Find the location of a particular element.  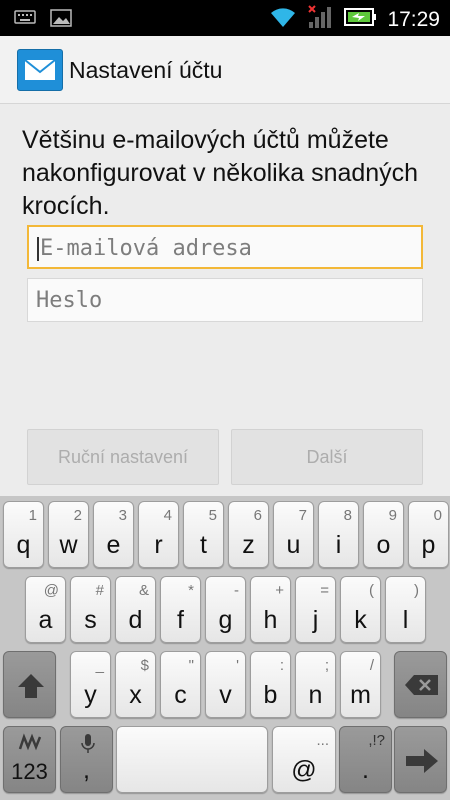

key-sub: - is located at coordinates (236, 590).